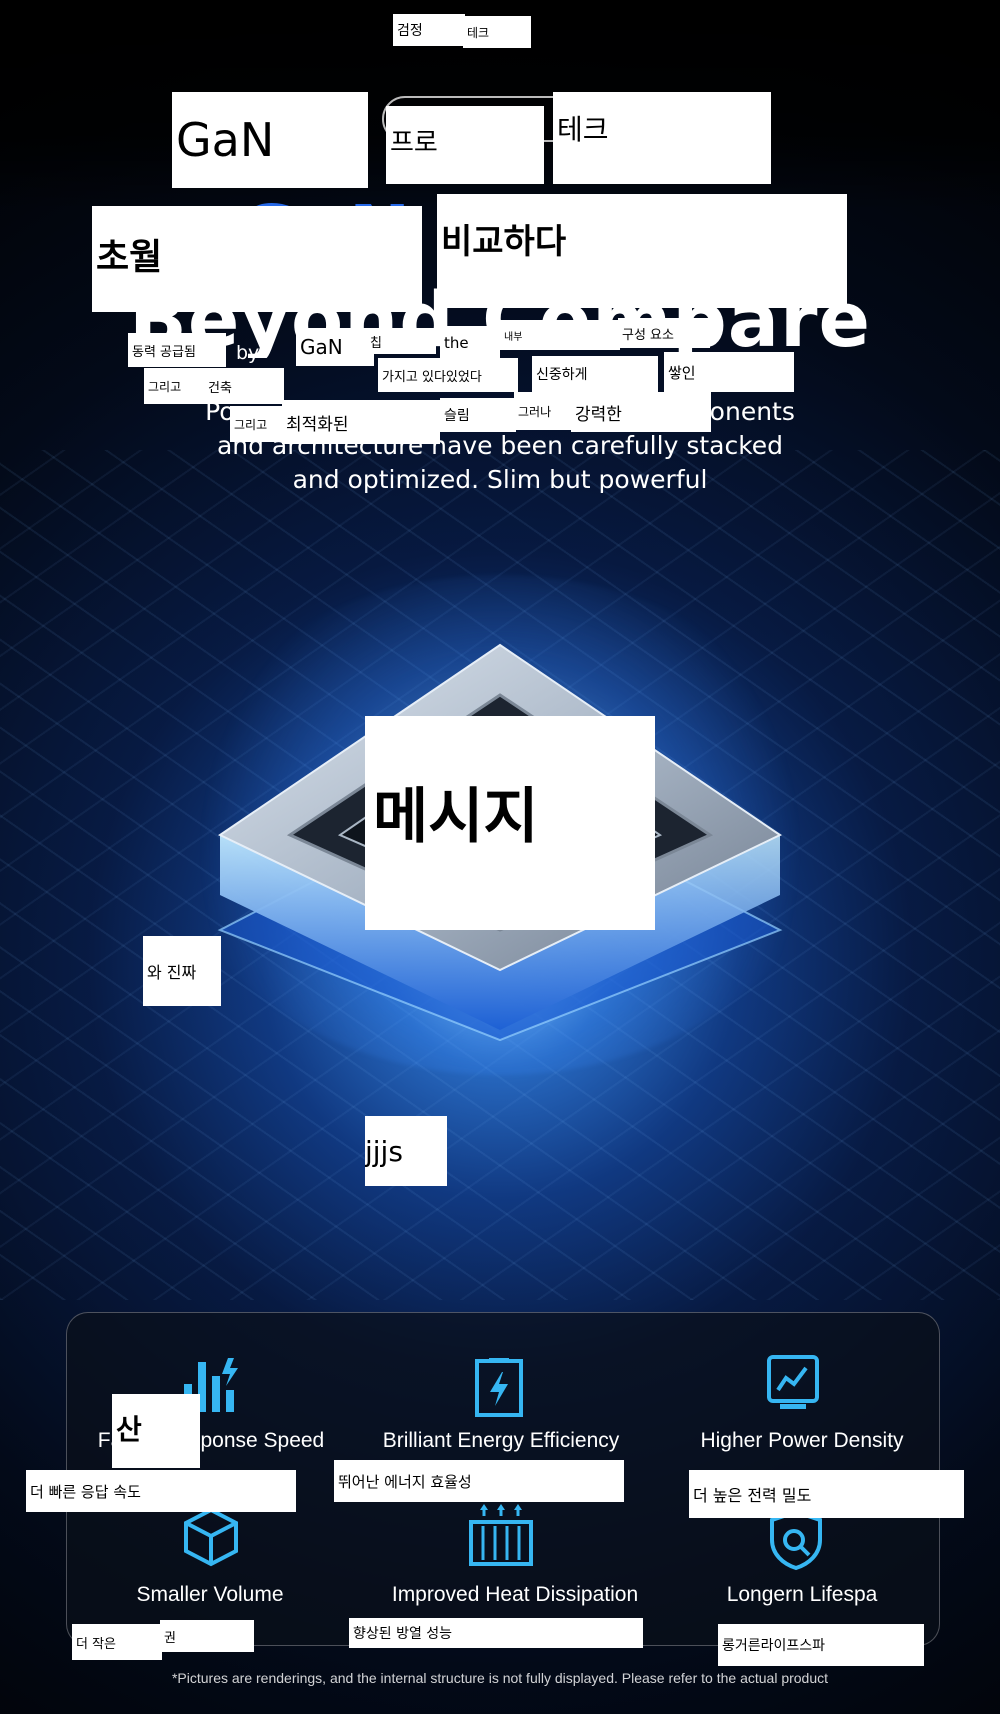 The image size is (1000, 1714). I want to click on message-label: 메시지, so click(510, 823).